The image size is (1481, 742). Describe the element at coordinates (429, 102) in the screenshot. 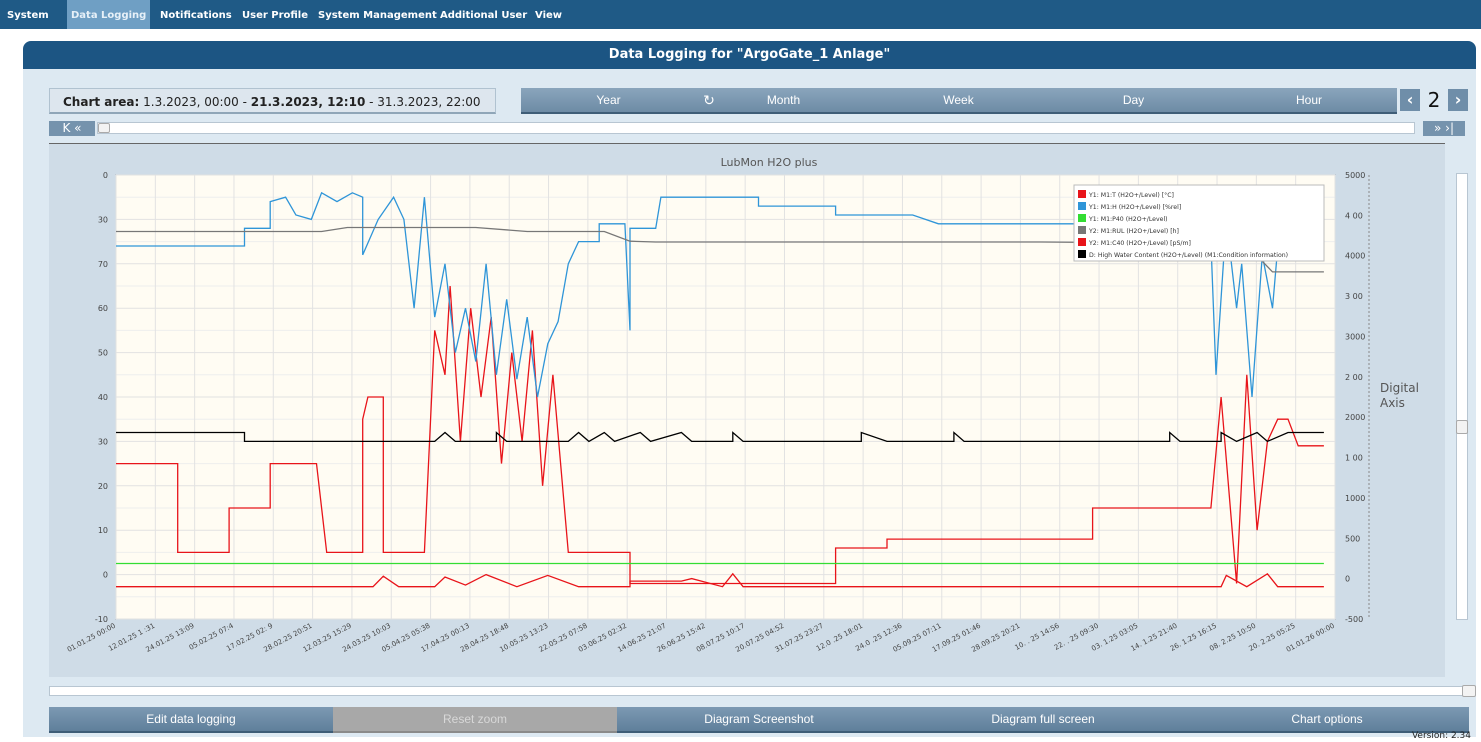

I see `chart-area-end: 31.3.2023, 22:00` at that location.